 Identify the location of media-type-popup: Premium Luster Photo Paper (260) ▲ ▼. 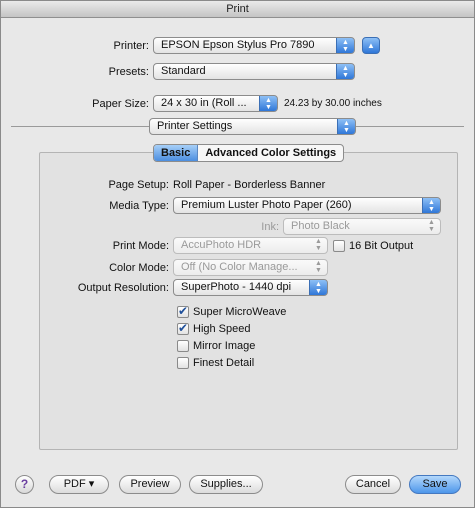
(307, 205).